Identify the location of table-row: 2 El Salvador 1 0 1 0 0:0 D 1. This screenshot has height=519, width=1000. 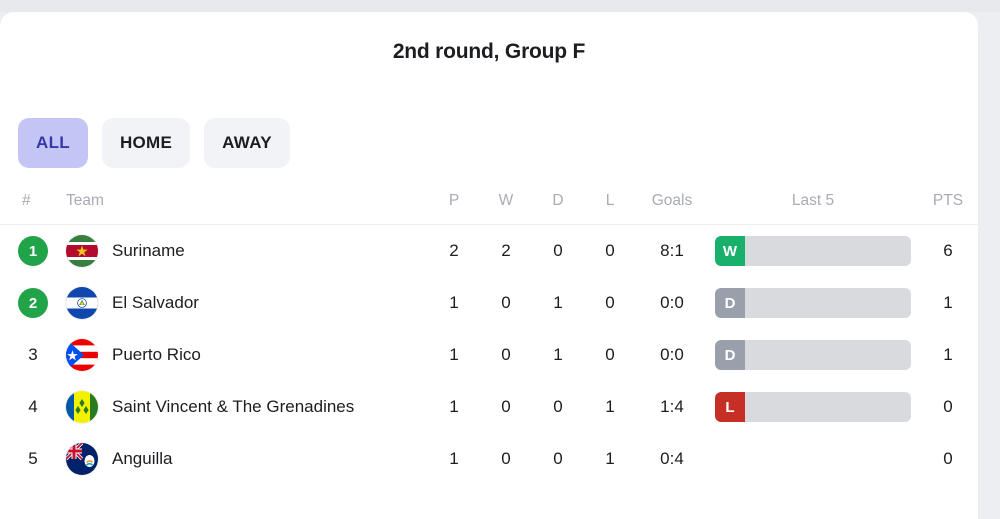
(489, 303).